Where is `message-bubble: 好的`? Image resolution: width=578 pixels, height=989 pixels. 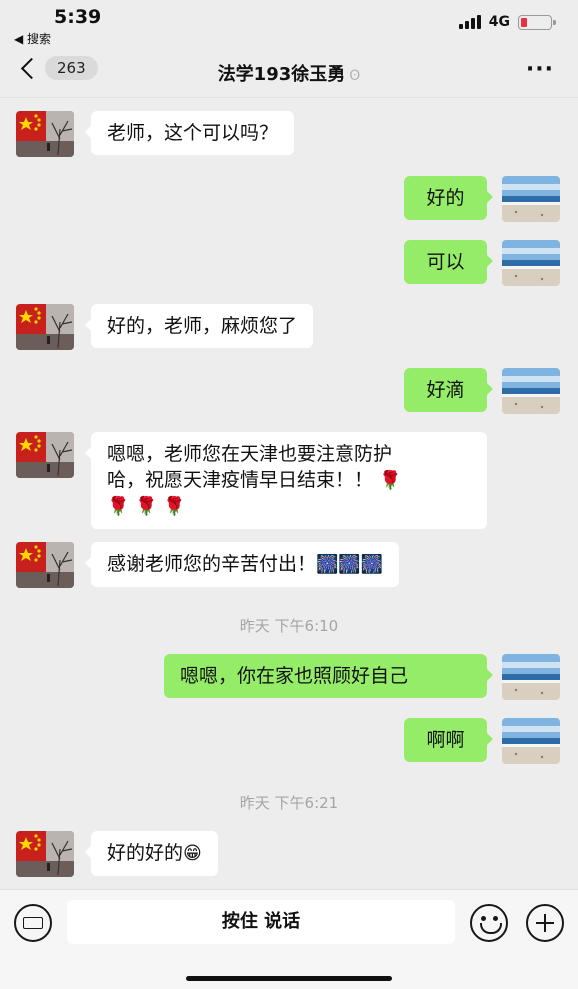
message-bubble: 好的 is located at coordinates (448, 198).